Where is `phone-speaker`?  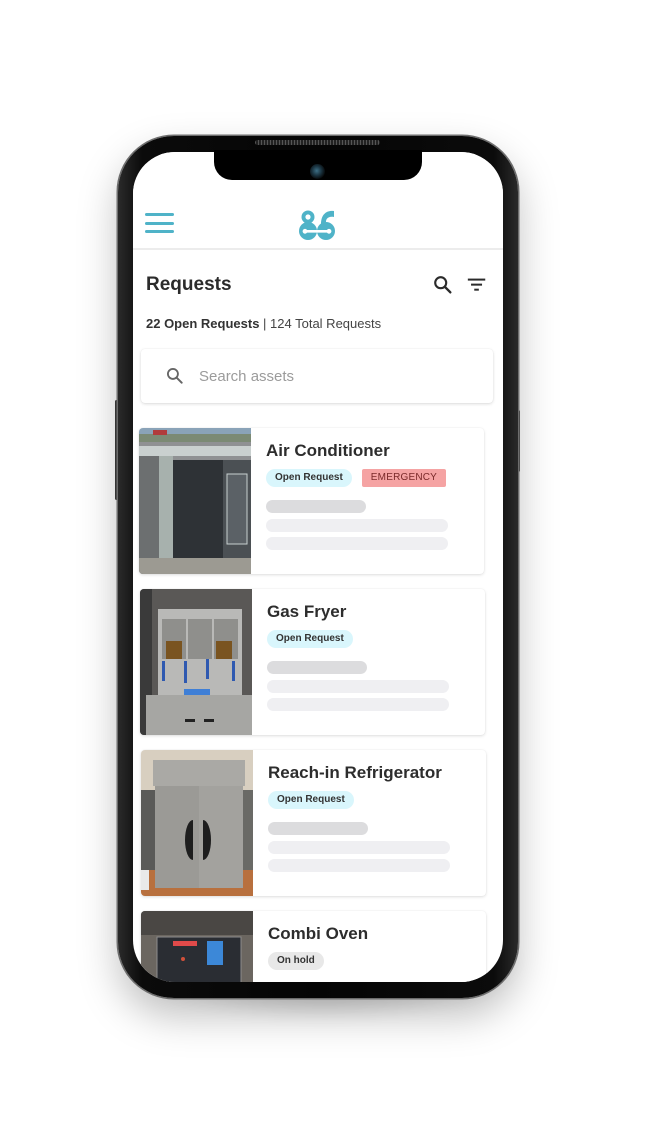 phone-speaker is located at coordinates (317, 142).